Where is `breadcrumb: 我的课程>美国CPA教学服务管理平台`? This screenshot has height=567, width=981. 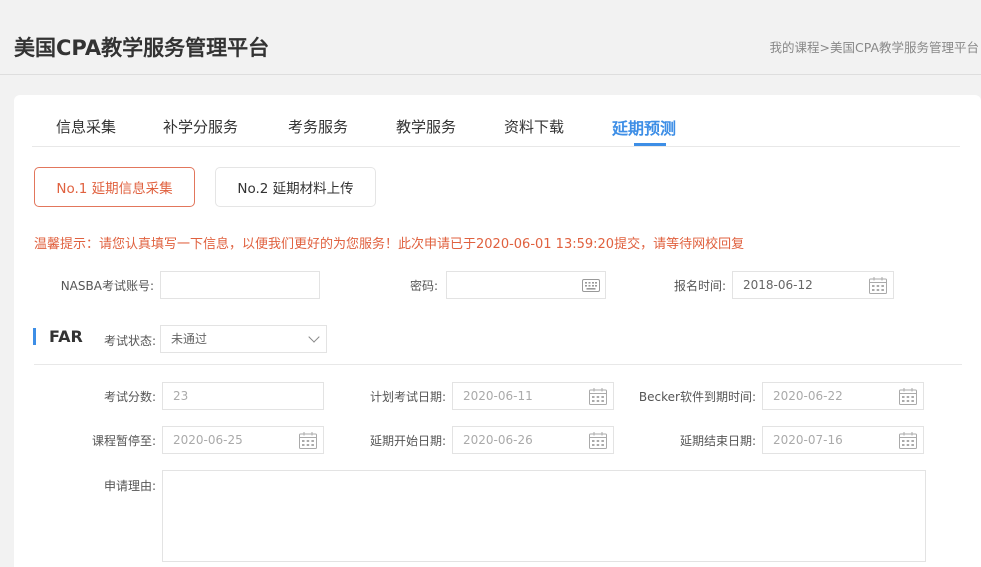
breadcrumb: 我的课程>美国CPA教学服务管理平台 is located at coordinates (875, 46).